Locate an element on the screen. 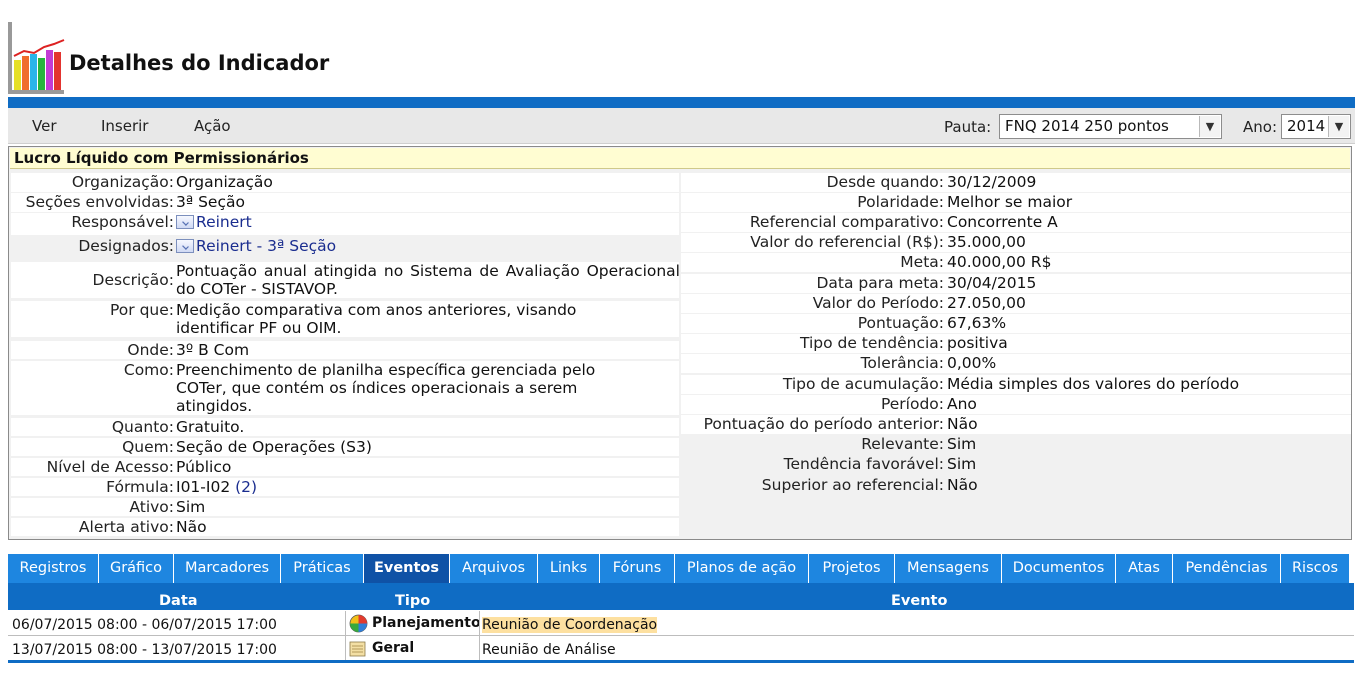  field-desde-quando: Desde quando: 30/12/2009 is located at coordinates (1016, 182).